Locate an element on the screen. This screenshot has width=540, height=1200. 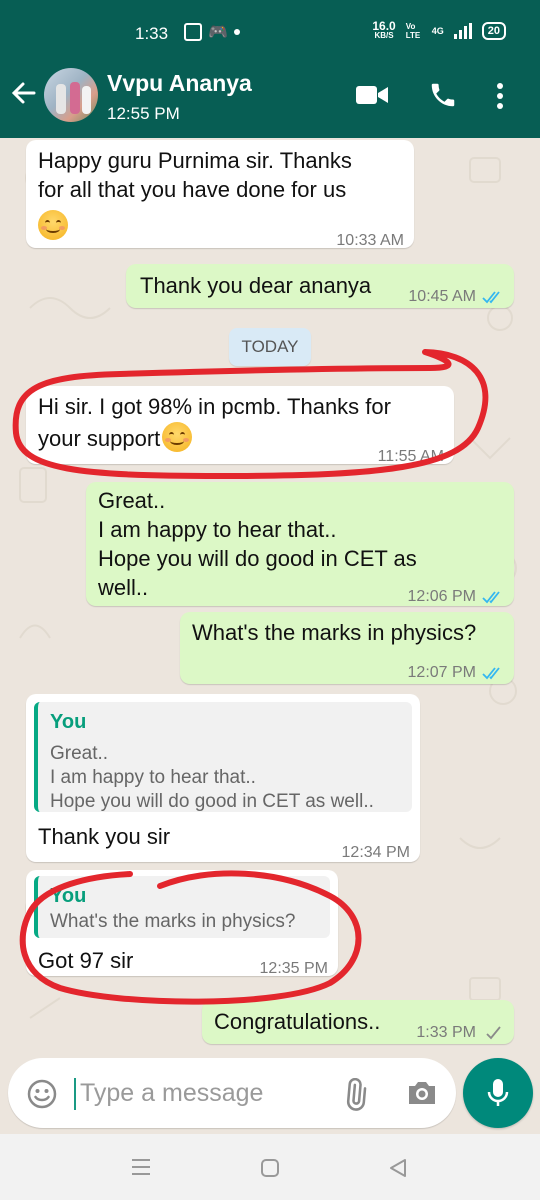
message-time: 12:06 PM is located at coordinates (456, 596).